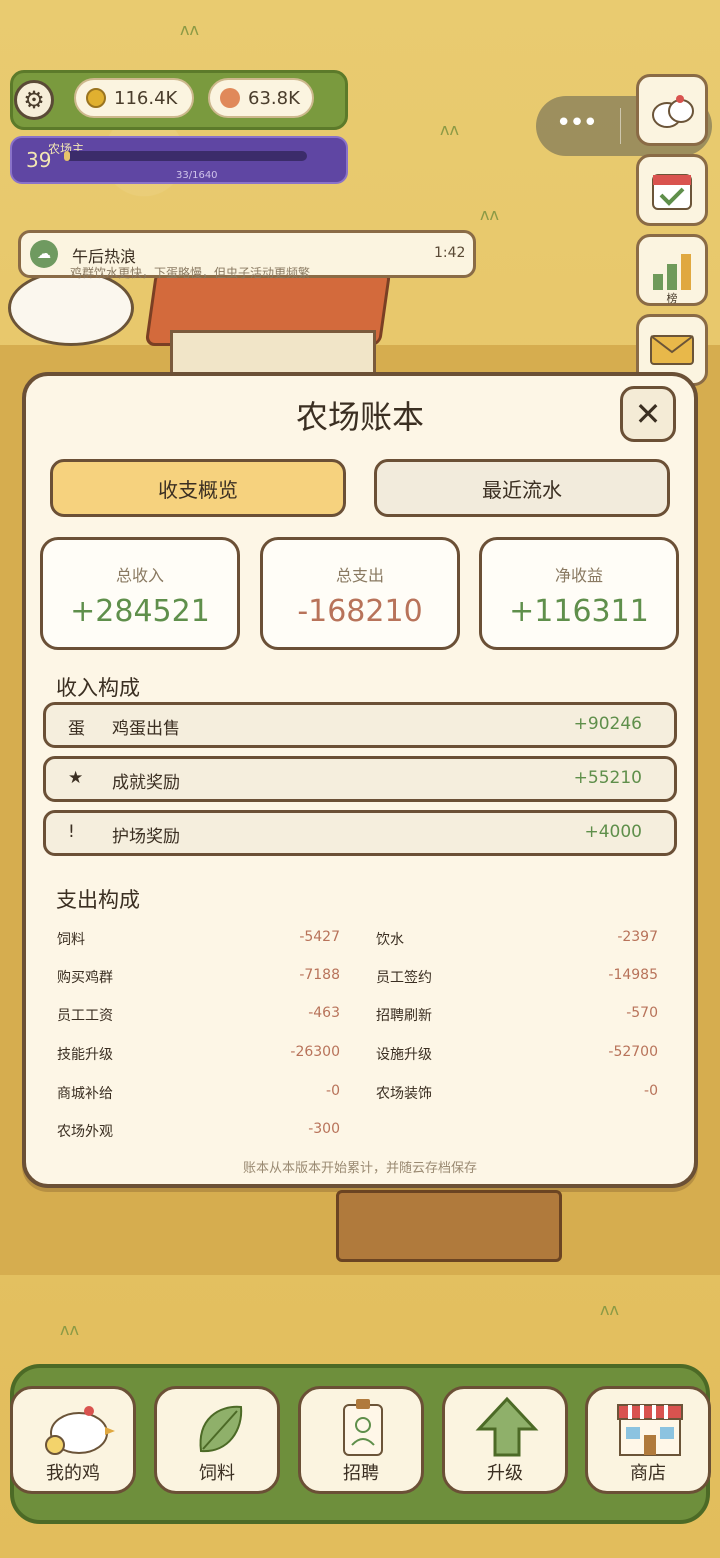 This screenshot has height=1558, width=720. Describe the element at coordinates (96, 98) in the screenshot. I see `gold-coin-icon` at that location.